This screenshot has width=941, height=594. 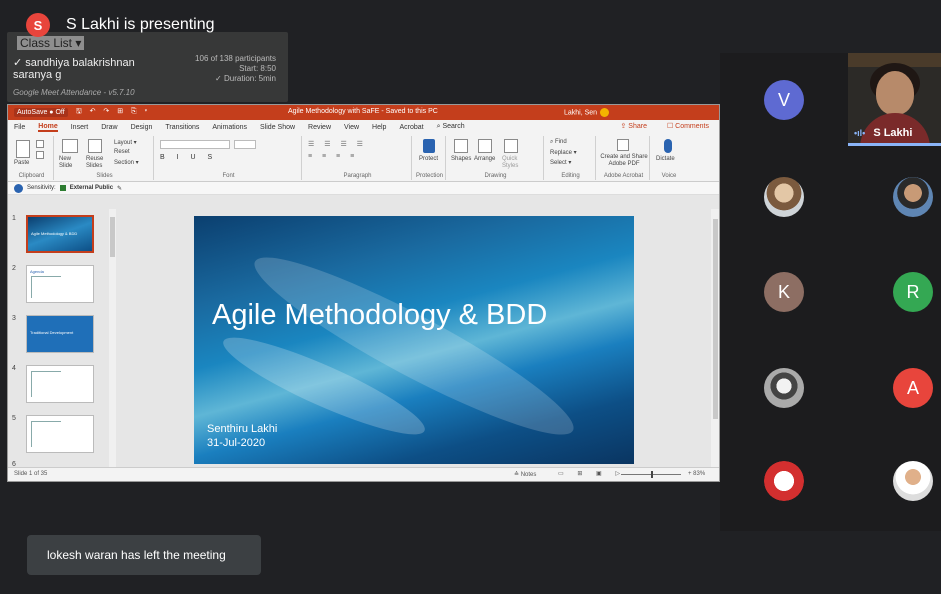 I want to click on thumbnail-item: 5, so click(x=59, y=438).